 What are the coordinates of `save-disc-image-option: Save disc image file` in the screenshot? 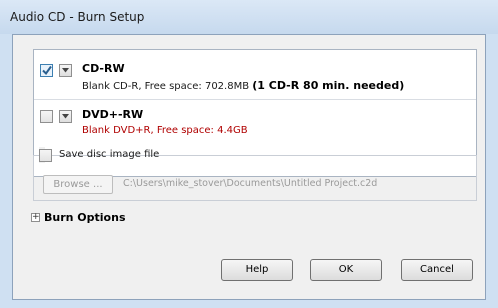 It's located at (99, 155).